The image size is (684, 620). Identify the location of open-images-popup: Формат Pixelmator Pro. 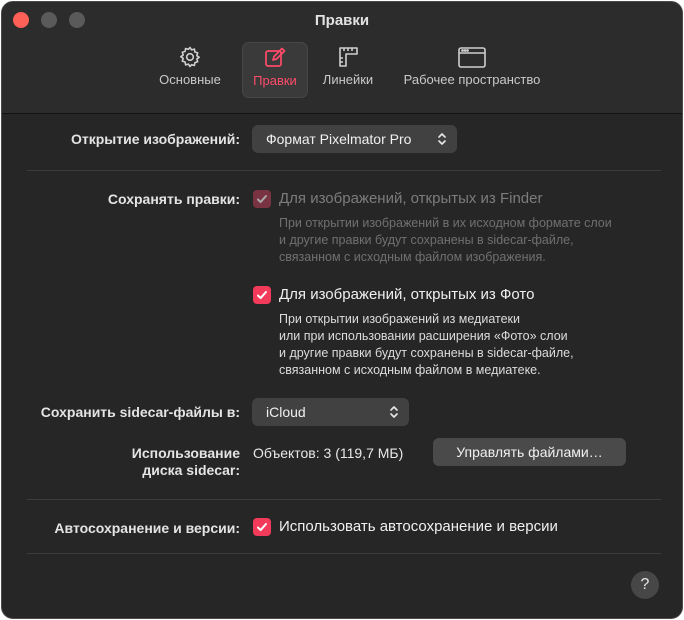
(354, 139).